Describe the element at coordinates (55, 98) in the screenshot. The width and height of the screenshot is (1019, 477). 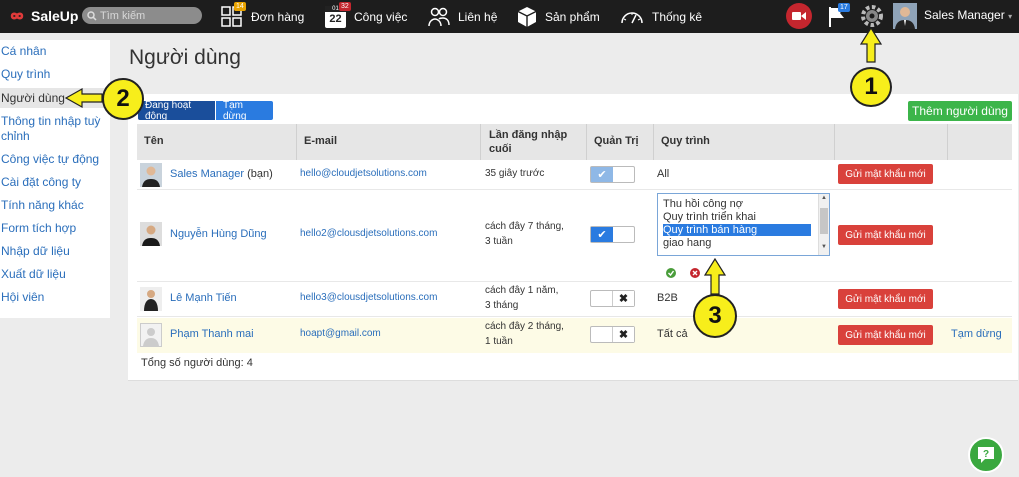
I see `sidebar-item-users: Người dùng` at that location.